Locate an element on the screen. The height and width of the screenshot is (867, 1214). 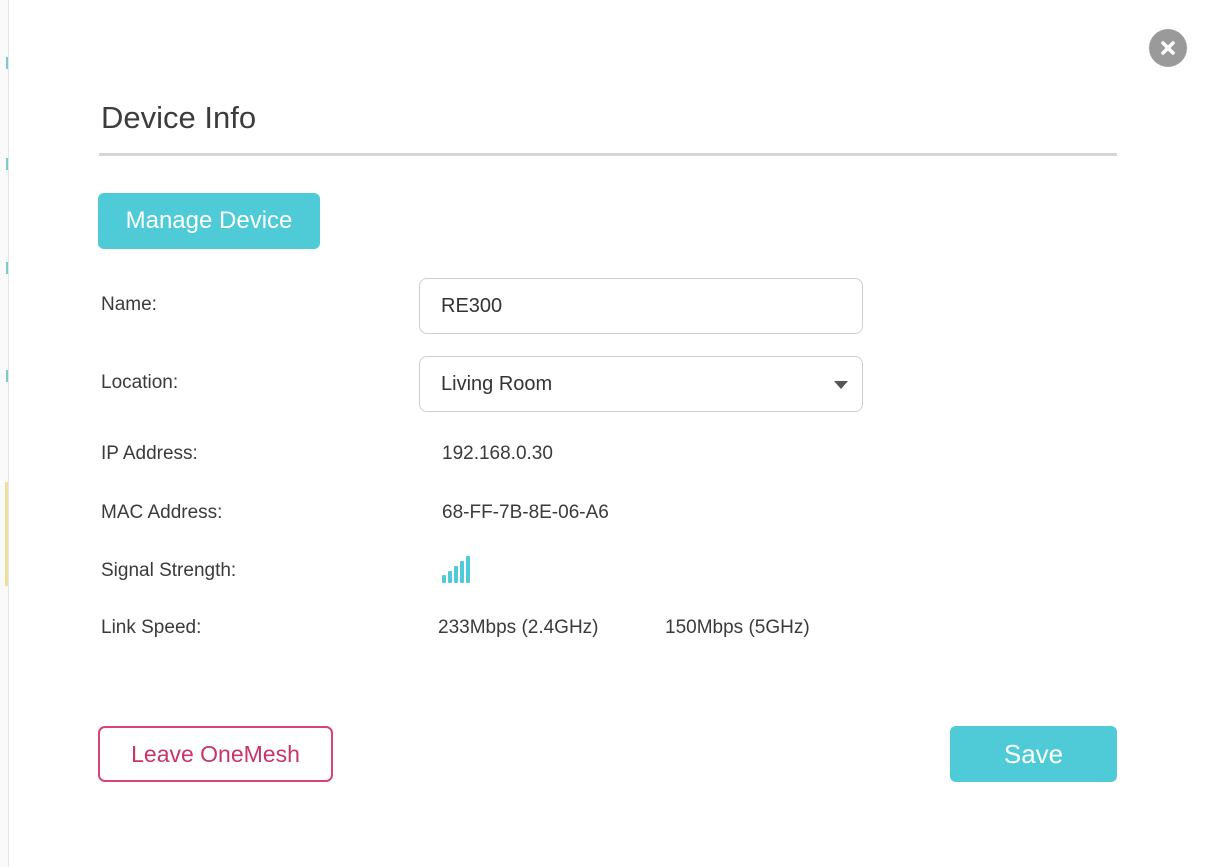
leave-onemesh-button: Leave OneMesh is located at coordinates (215, 754).